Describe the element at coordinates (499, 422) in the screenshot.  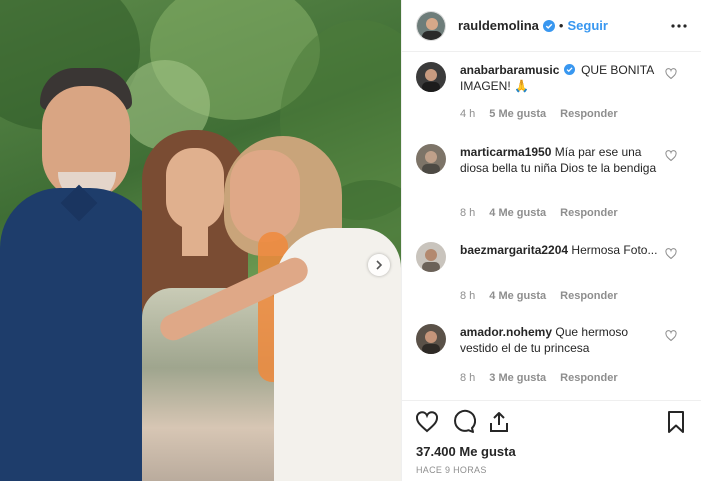
I see `share-icon` at that location.